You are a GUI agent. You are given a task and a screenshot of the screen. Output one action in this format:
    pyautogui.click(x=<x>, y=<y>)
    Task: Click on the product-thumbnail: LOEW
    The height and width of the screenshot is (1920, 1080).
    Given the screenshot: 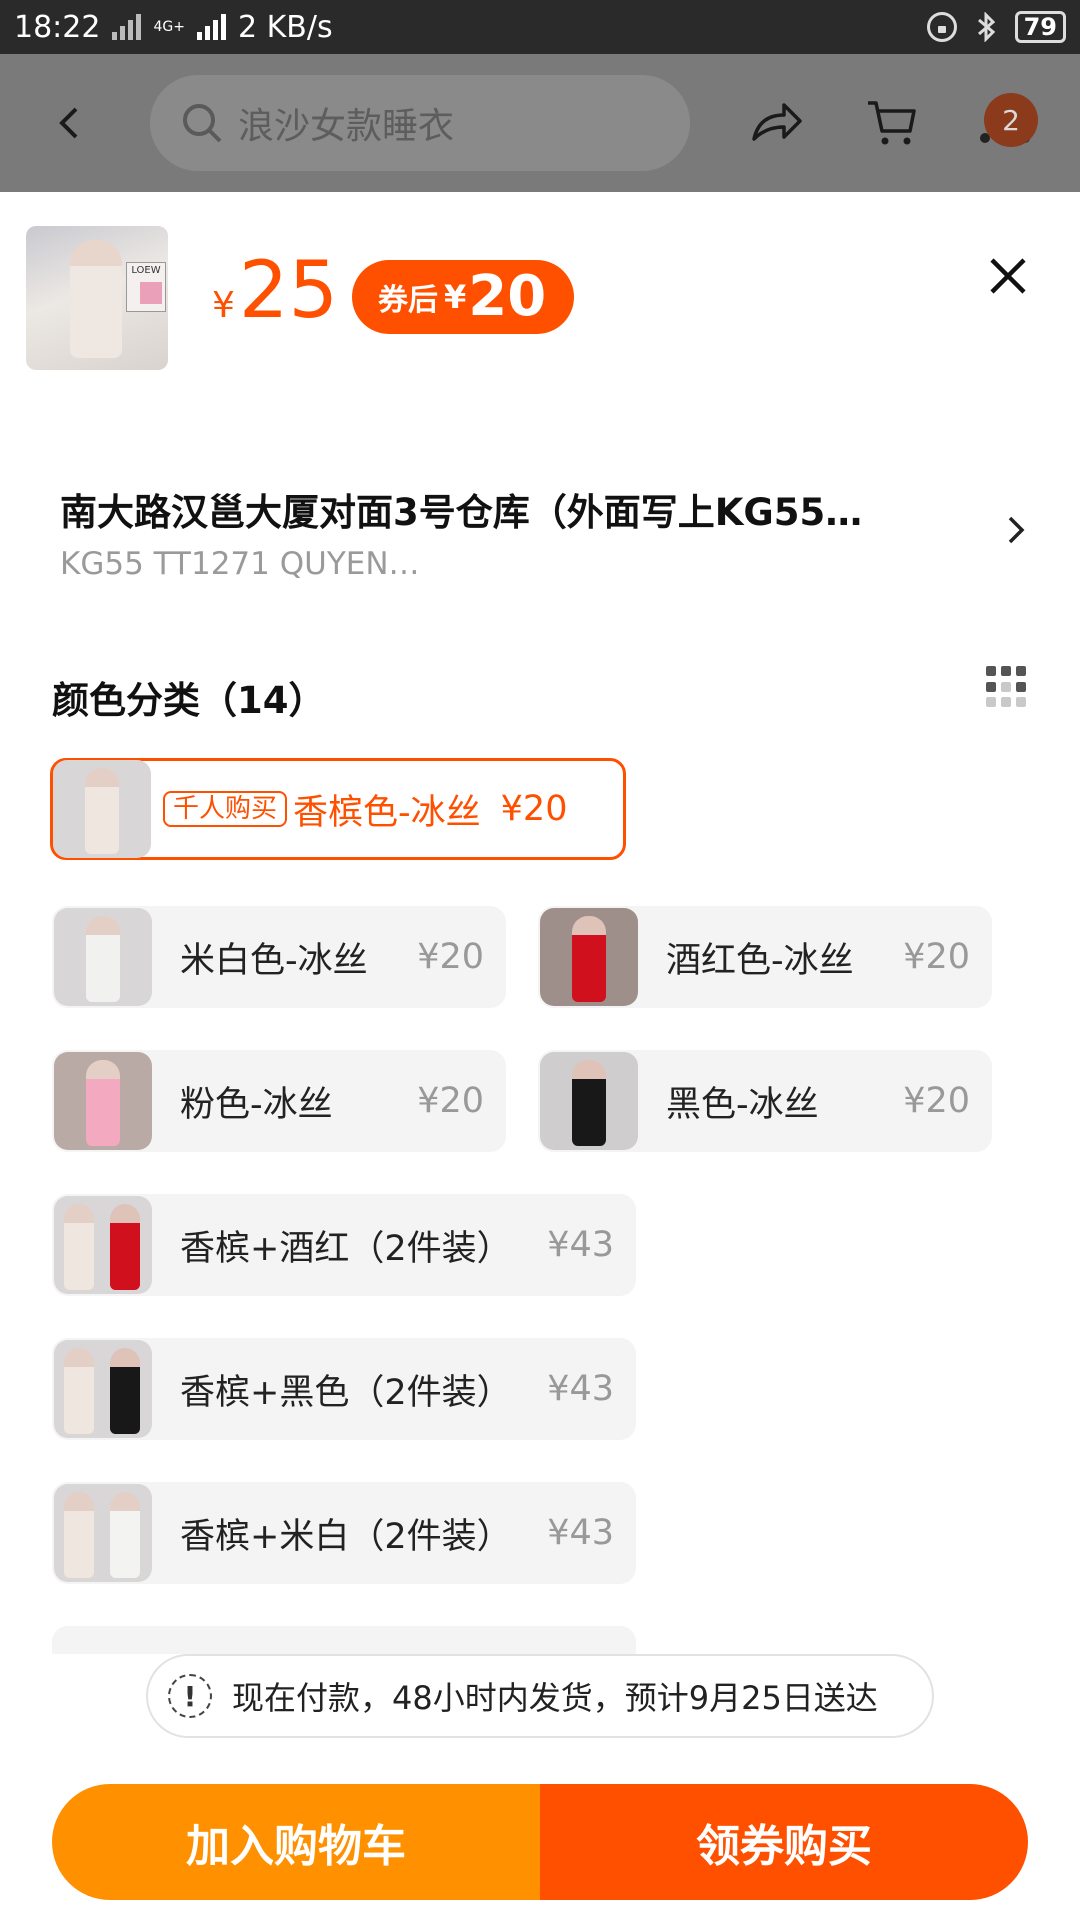 What is the action you would take?
    pyautogui.click(x=97, y=298)
    